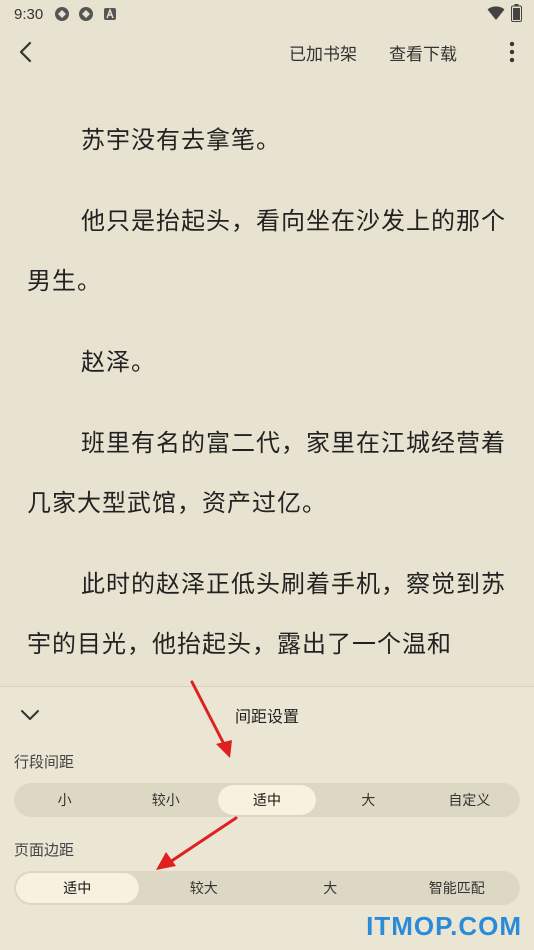 This screenshot has width=534, height=950. Describe the element at coordinates (29, 14) in the screenshot. I see `status-time: 9:30` at that location.